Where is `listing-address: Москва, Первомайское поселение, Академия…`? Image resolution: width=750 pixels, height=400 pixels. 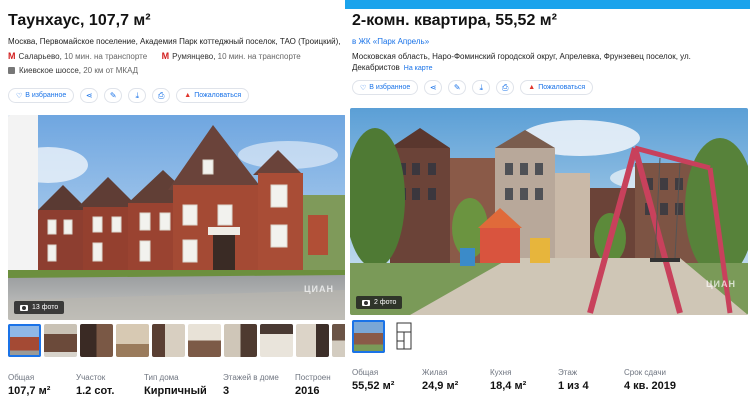
listing-address: Москва, Первомайское поселение, Академия… is located at coordinates (174, 41).